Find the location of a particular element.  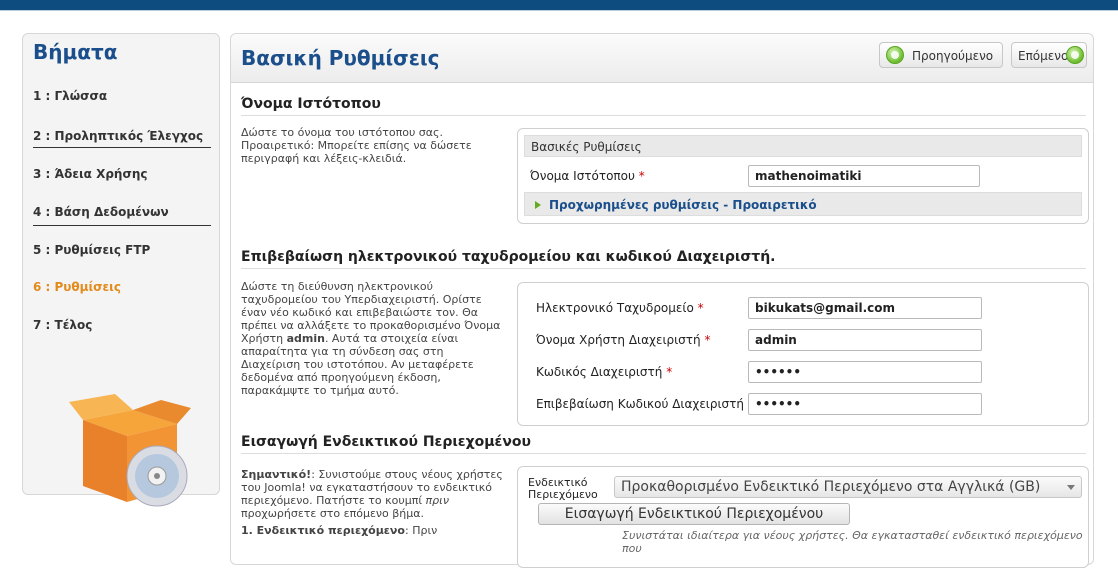

basic-settings-title: Βασικές Ρυθμίσεις is located at coordinates (803, 146).